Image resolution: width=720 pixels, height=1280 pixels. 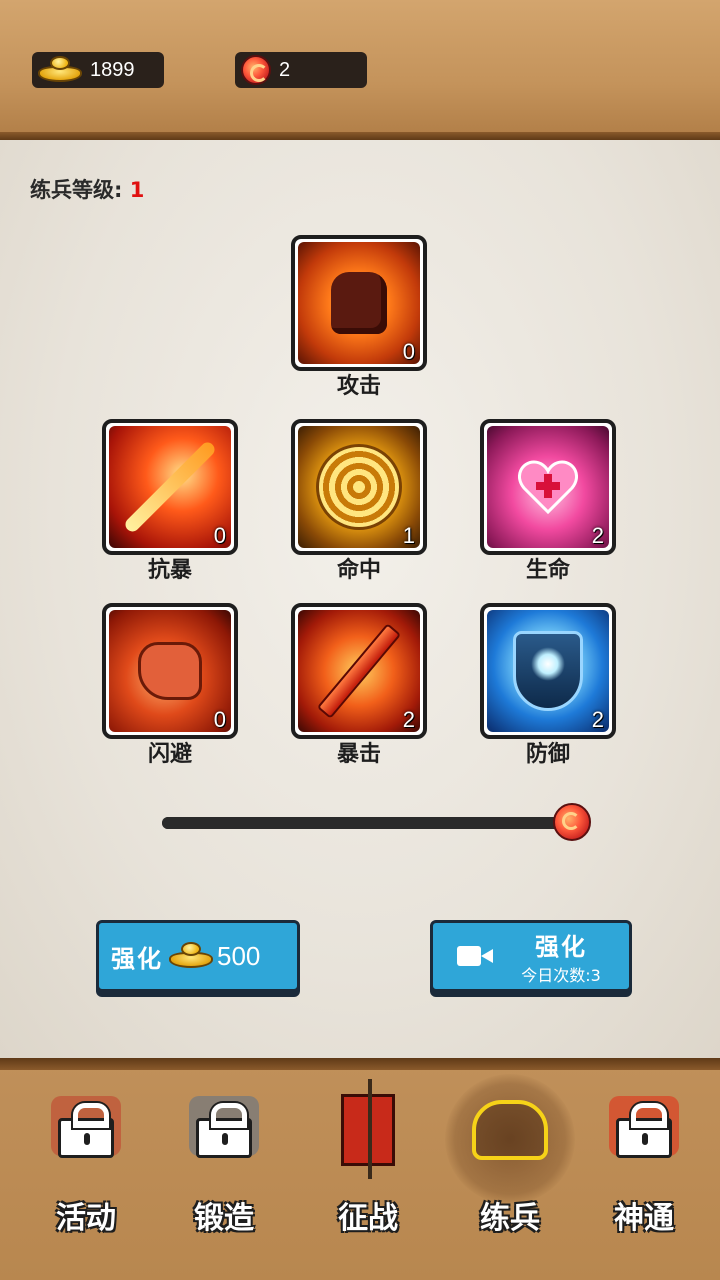 What do you see at coordinates (224, 1218) in the screenshot?
I see `nav-label: 锻造` at bounding box center [224, 1218].